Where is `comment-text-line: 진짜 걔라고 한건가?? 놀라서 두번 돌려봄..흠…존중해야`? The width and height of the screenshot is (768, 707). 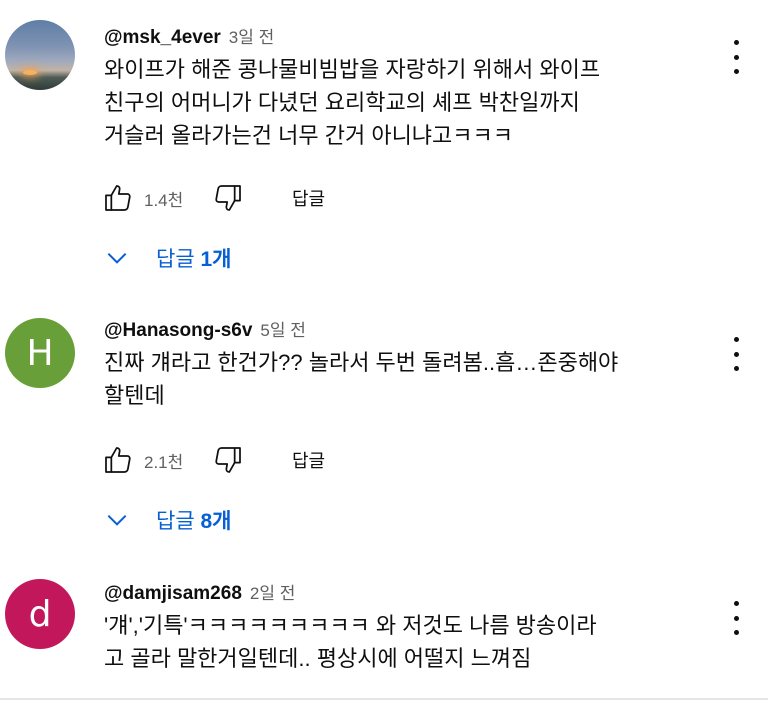
comment-text-line: 진짜 걔라고 한건가?? 놀라서 두번 돌려봄..흠…존중해야 is located at coordinates (361, 362).